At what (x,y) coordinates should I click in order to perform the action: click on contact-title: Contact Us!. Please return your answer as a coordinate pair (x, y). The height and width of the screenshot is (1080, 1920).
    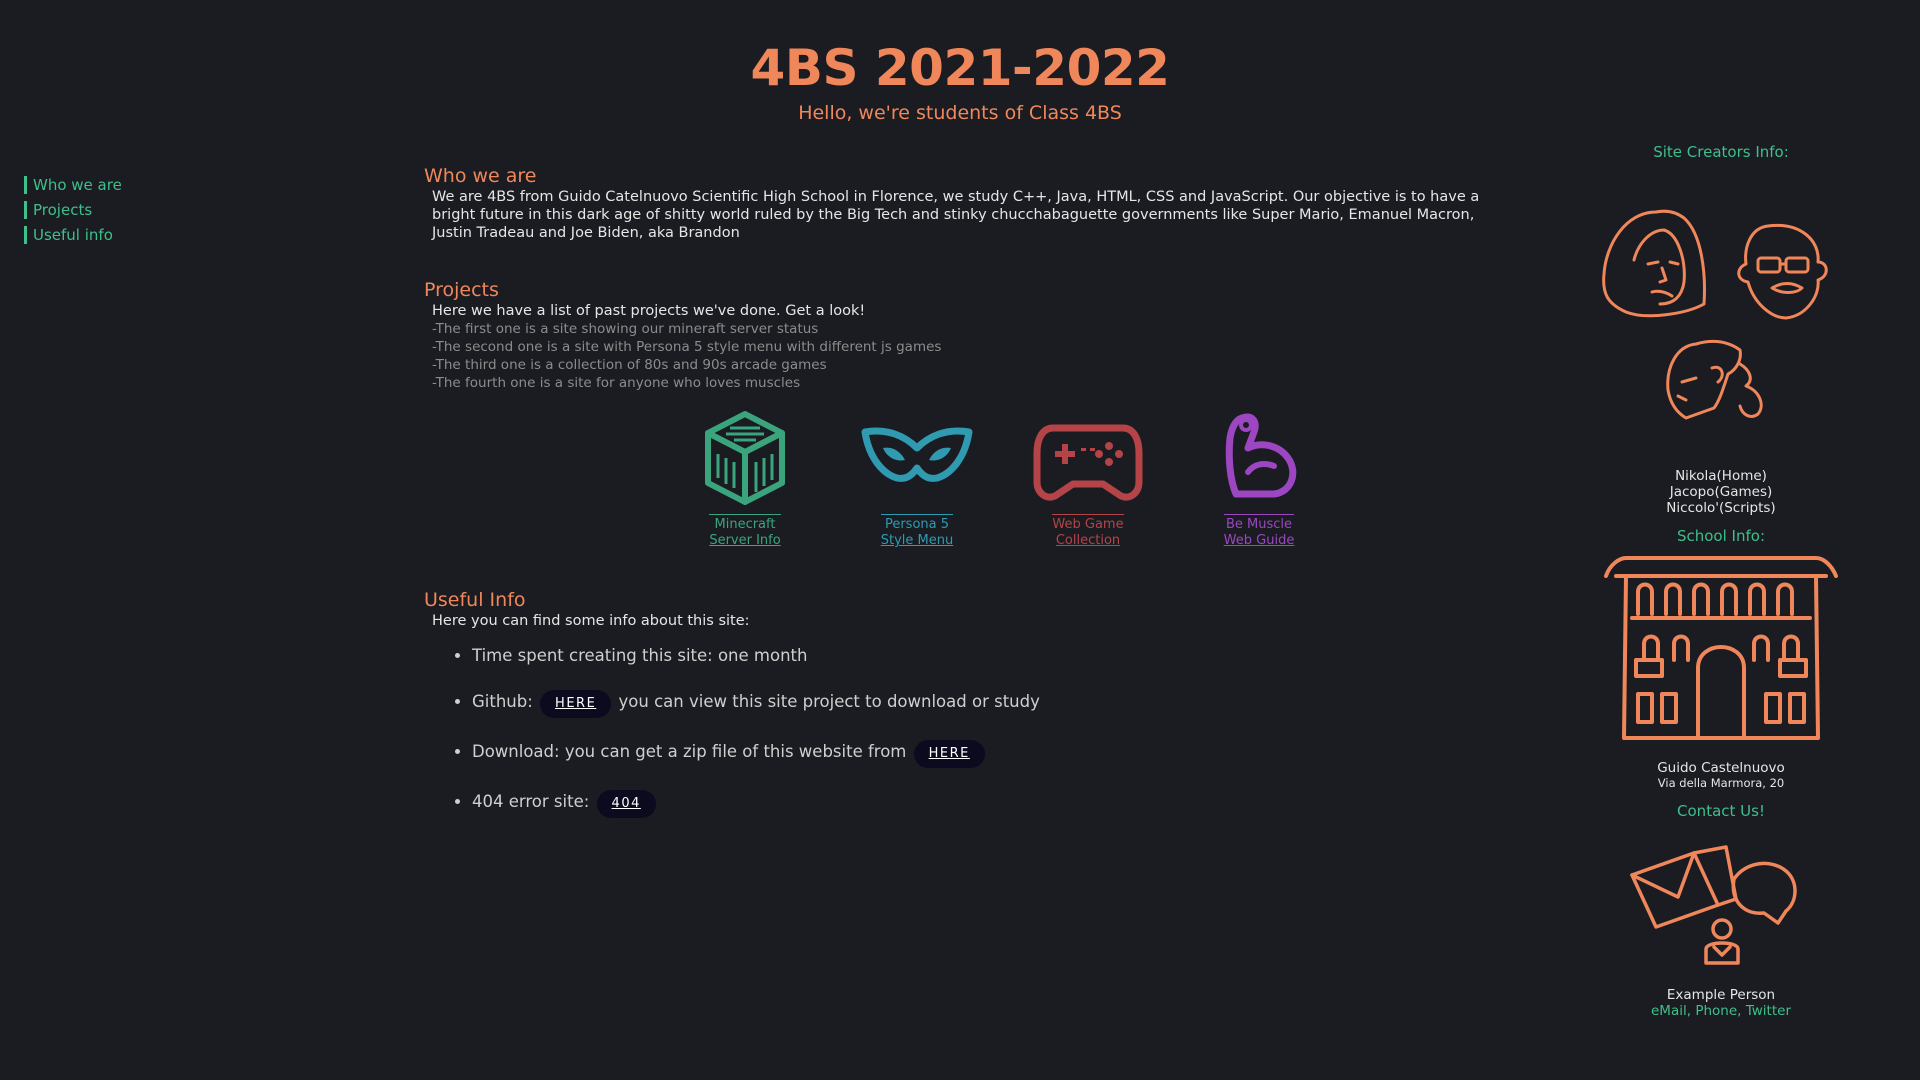
    Looking at the image, I should click on (1721, 811).